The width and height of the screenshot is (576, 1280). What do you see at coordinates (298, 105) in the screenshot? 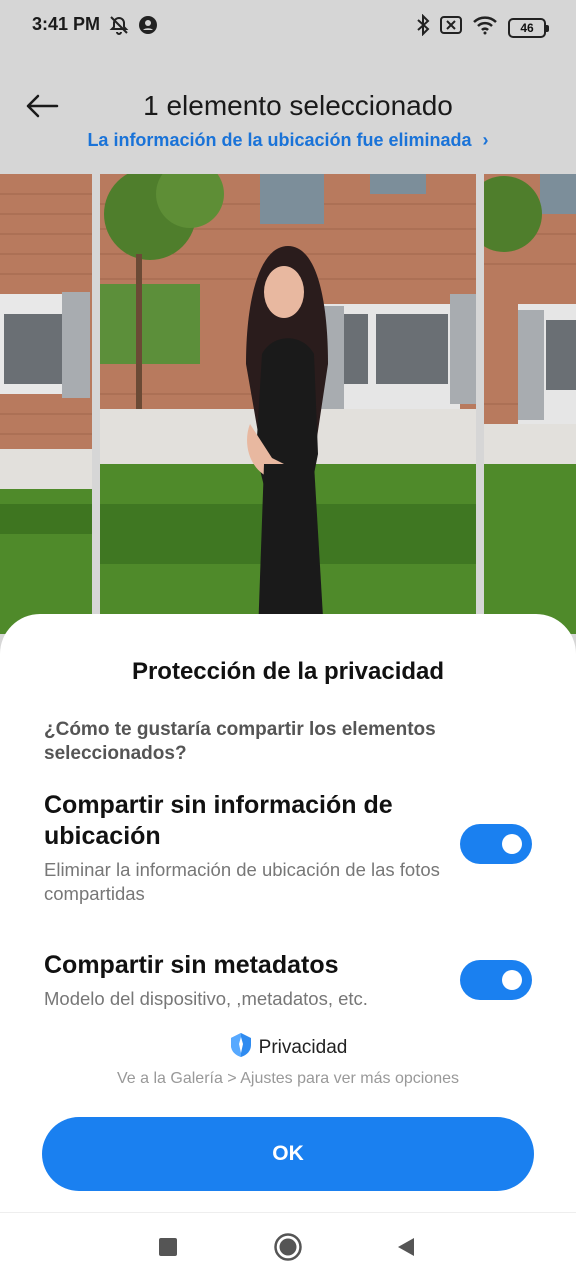
I see `page-title: 1 elemento seleccionado` at bounding box center [298, 105].